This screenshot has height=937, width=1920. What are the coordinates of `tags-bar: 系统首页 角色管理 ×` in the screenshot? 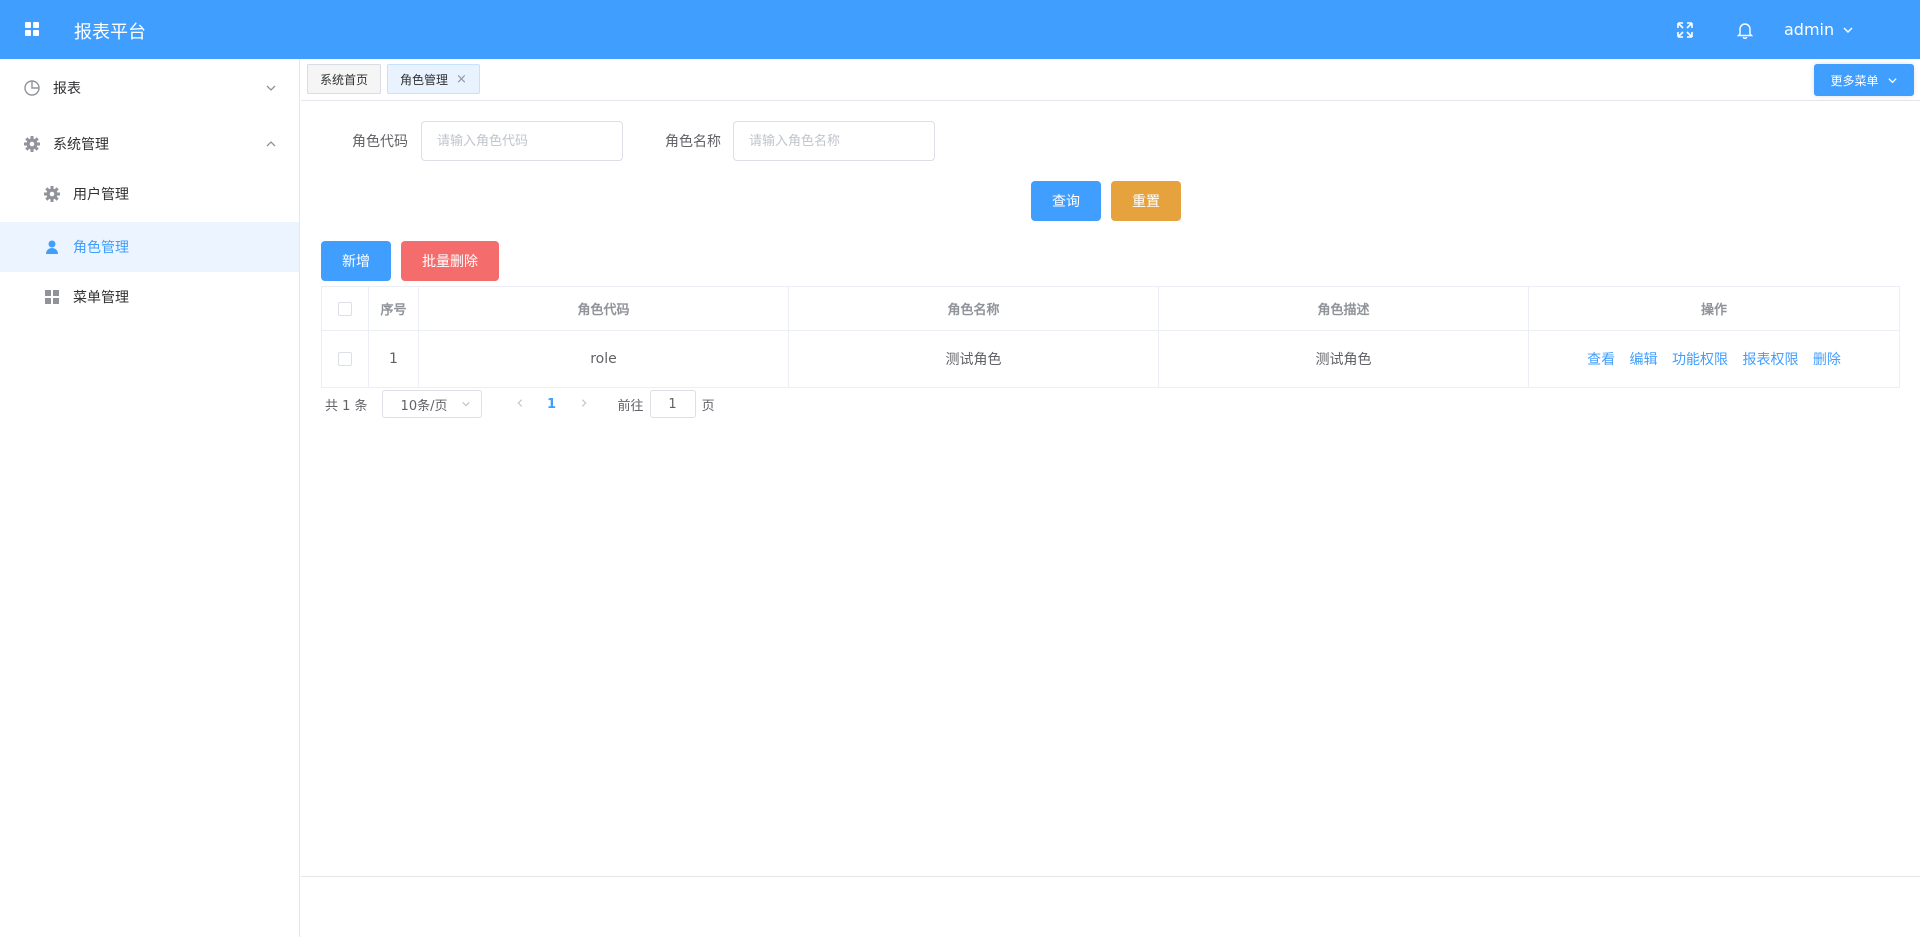 It's located at (1110, 80).